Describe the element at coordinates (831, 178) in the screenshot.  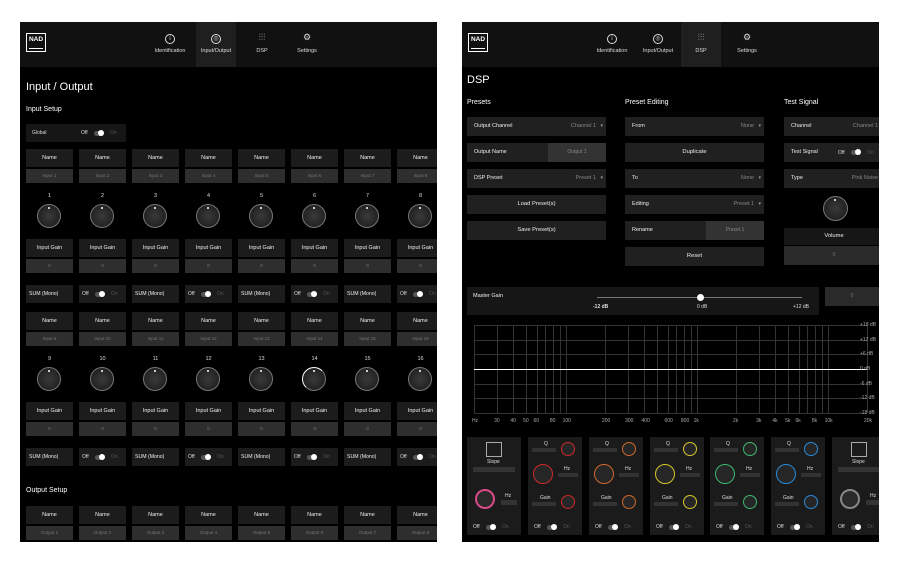
I see `type-select: Type Pink Noise` at that location.